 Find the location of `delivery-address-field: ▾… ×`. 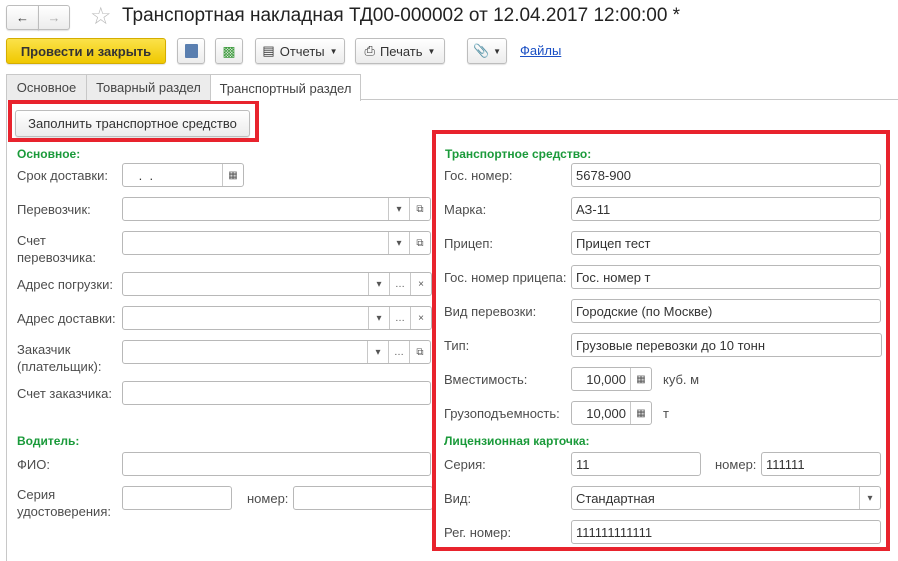

delivery-address-field: ▾… × is located at coordinates (277, 318).